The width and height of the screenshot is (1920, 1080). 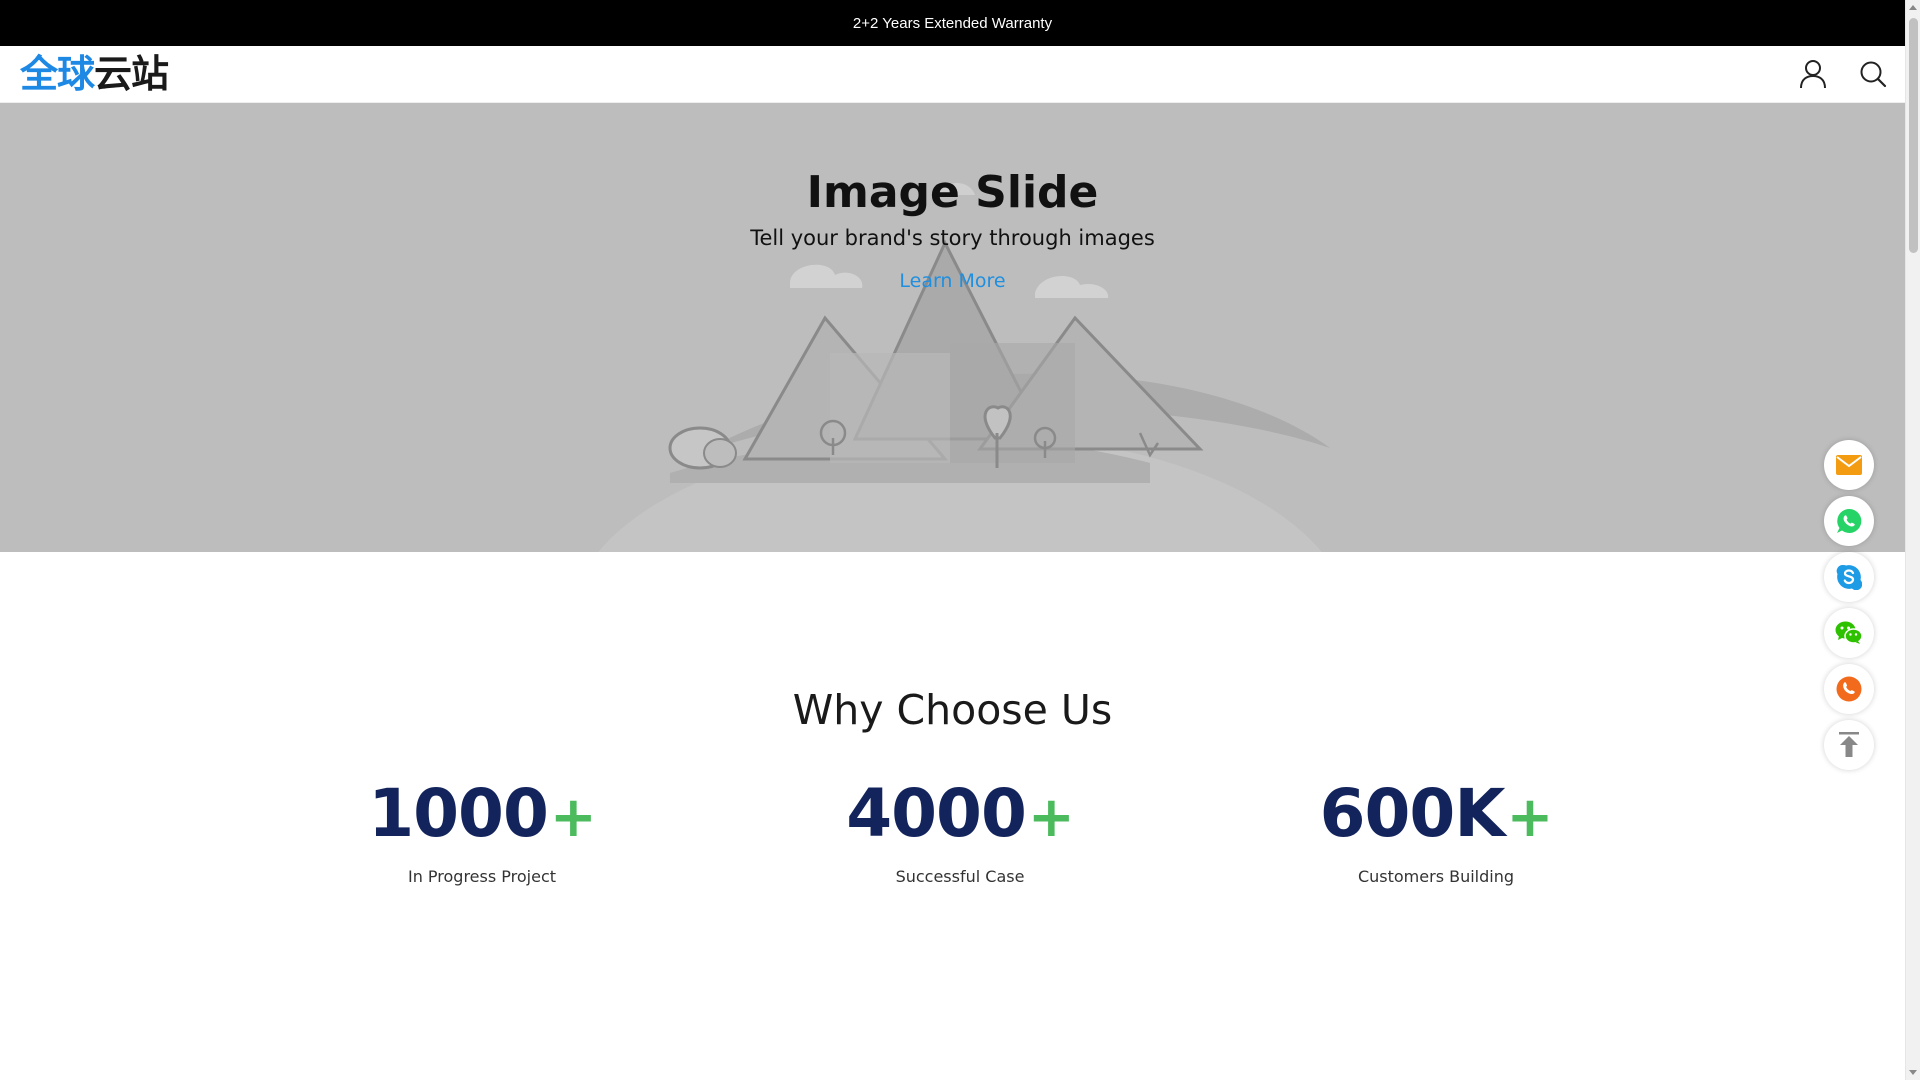 What do you see at coordinates (1436, 876) in the screenshot?
I see `stat-label: Customers Building` at bounding box center [1436, 876].